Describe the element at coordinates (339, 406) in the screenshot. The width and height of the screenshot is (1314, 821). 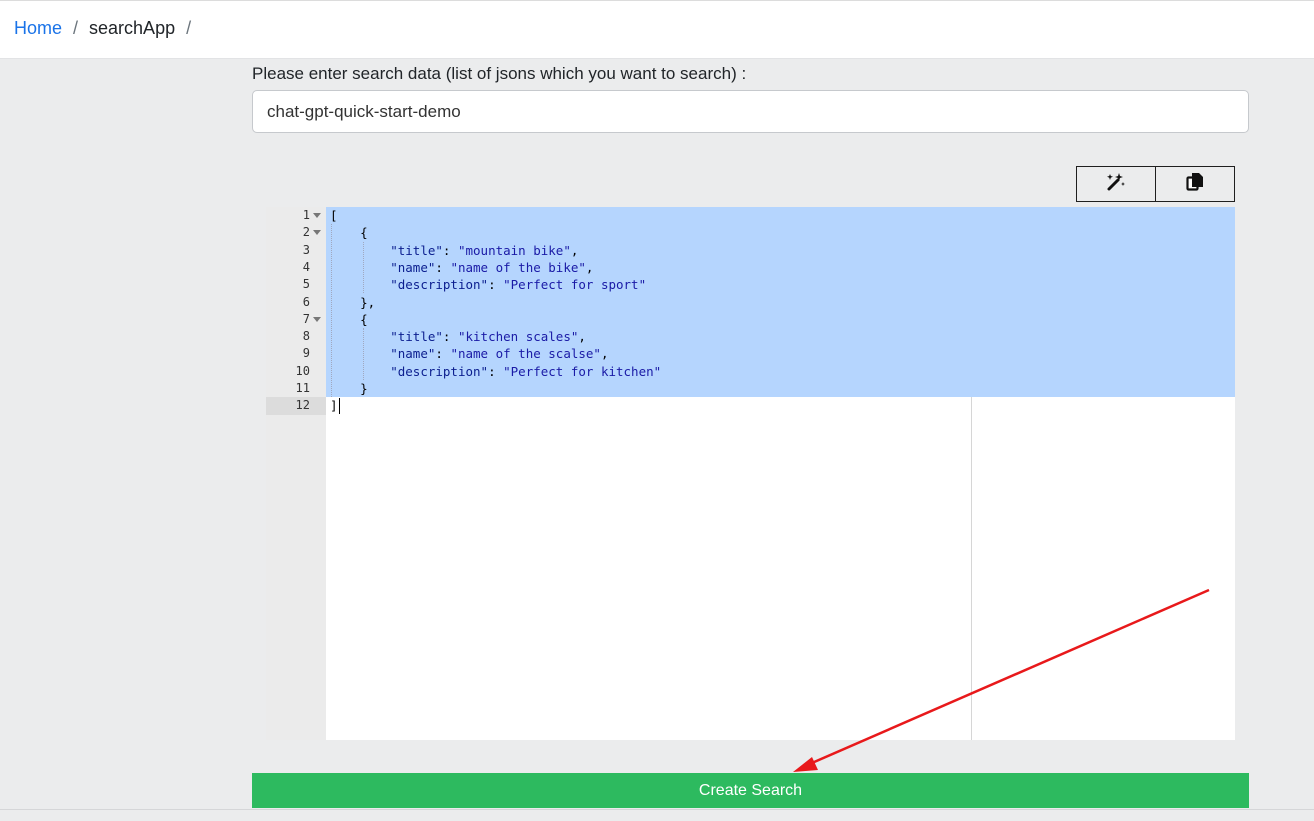
I see `text-cursor` at that location.